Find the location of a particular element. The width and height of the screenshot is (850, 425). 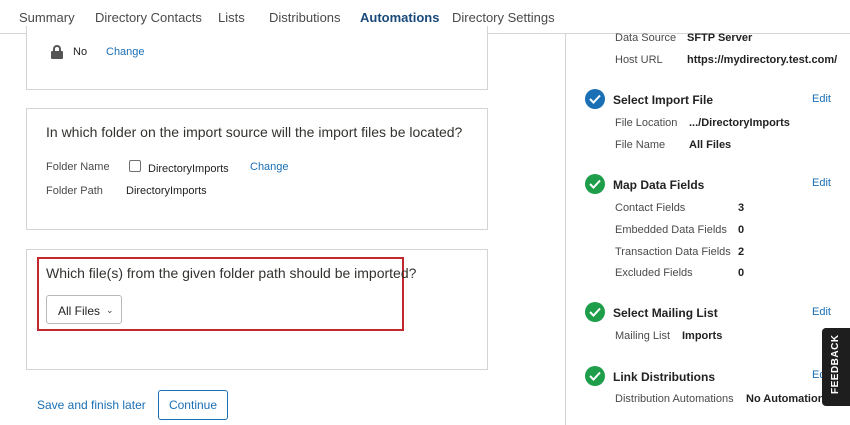

tab-directory-settings: Directory Settings is located at coordinates (503, 17).